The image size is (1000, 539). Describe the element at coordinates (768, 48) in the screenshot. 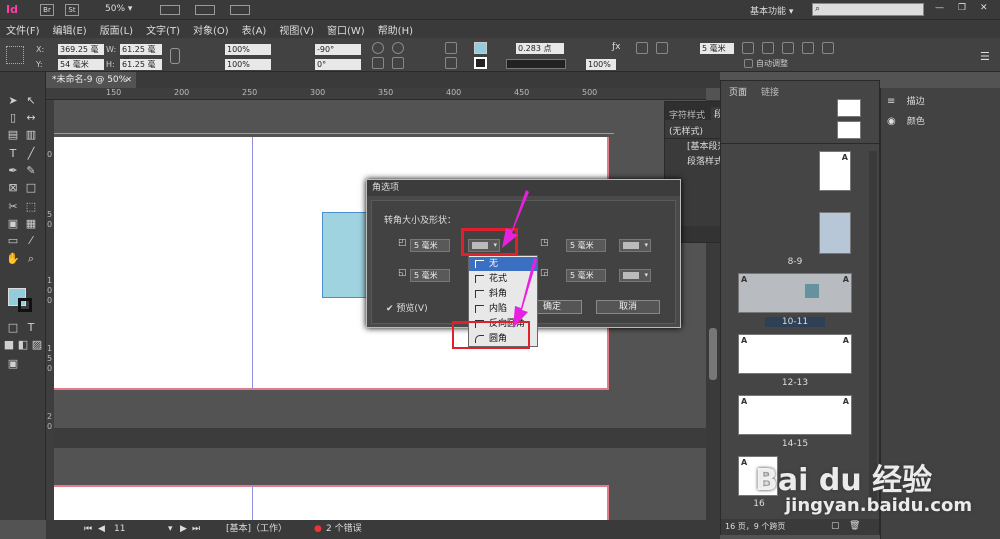

I see `fit-content-icon` at that location.